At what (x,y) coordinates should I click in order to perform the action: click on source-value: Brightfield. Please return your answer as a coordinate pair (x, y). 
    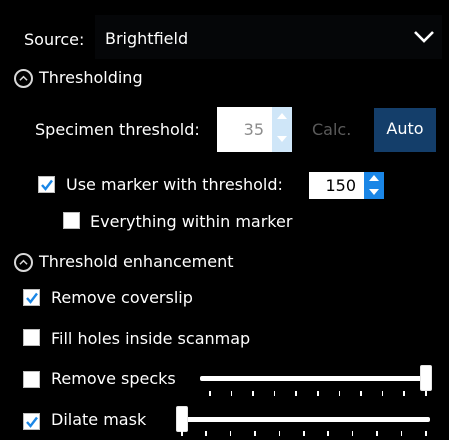
    Looking at the image, I should click on (147, 38).